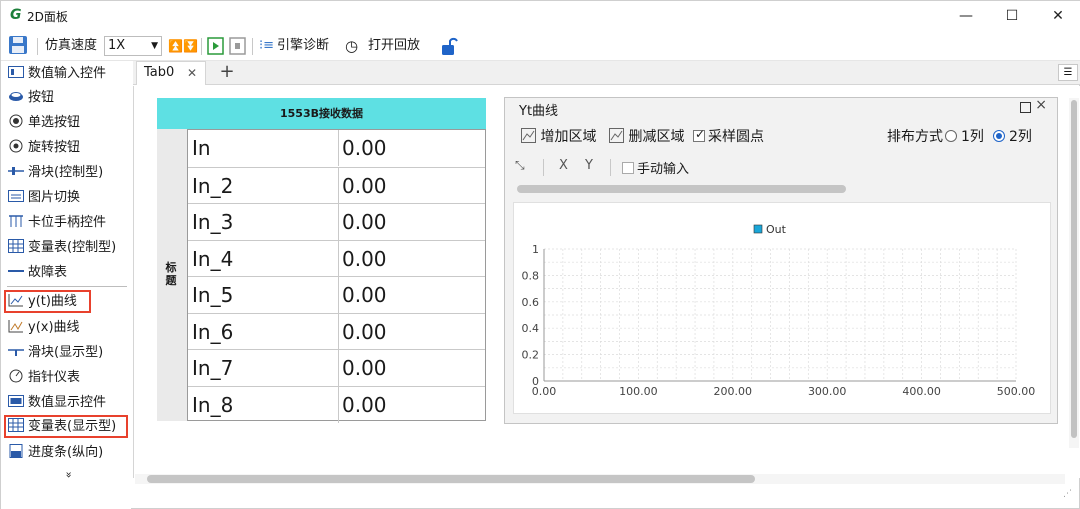 Image resolution: width=1080 pixels, height=509 pixels. What do you see at coordinates (451, 479) in the screenshot?
I see `canvas-hscroll-thumb` at bounding box center [451, 479].